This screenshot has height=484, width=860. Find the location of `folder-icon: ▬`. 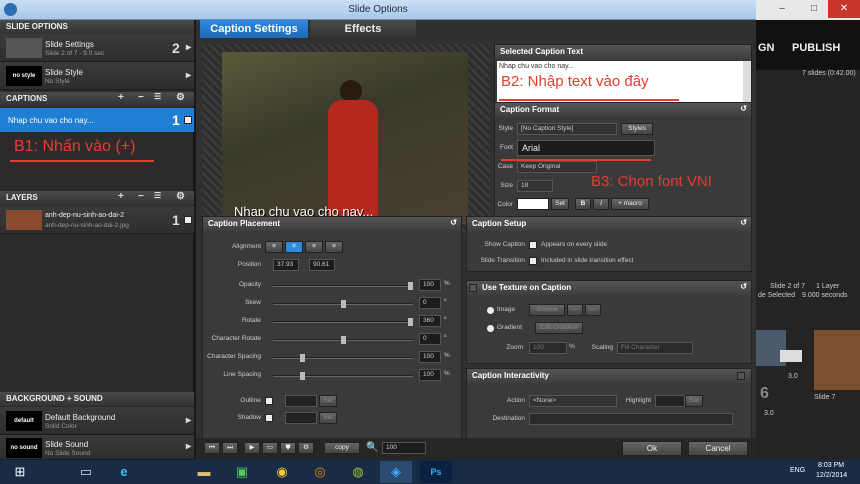

folder-icon: ▬ is located at coordinates (204, 472).